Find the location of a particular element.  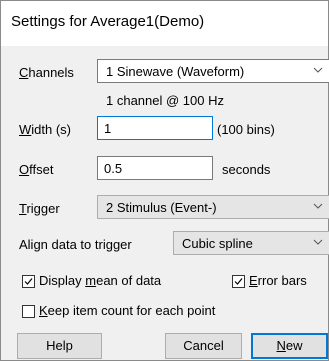

trigger-label: Trigger is located at coordinates (39, 208).